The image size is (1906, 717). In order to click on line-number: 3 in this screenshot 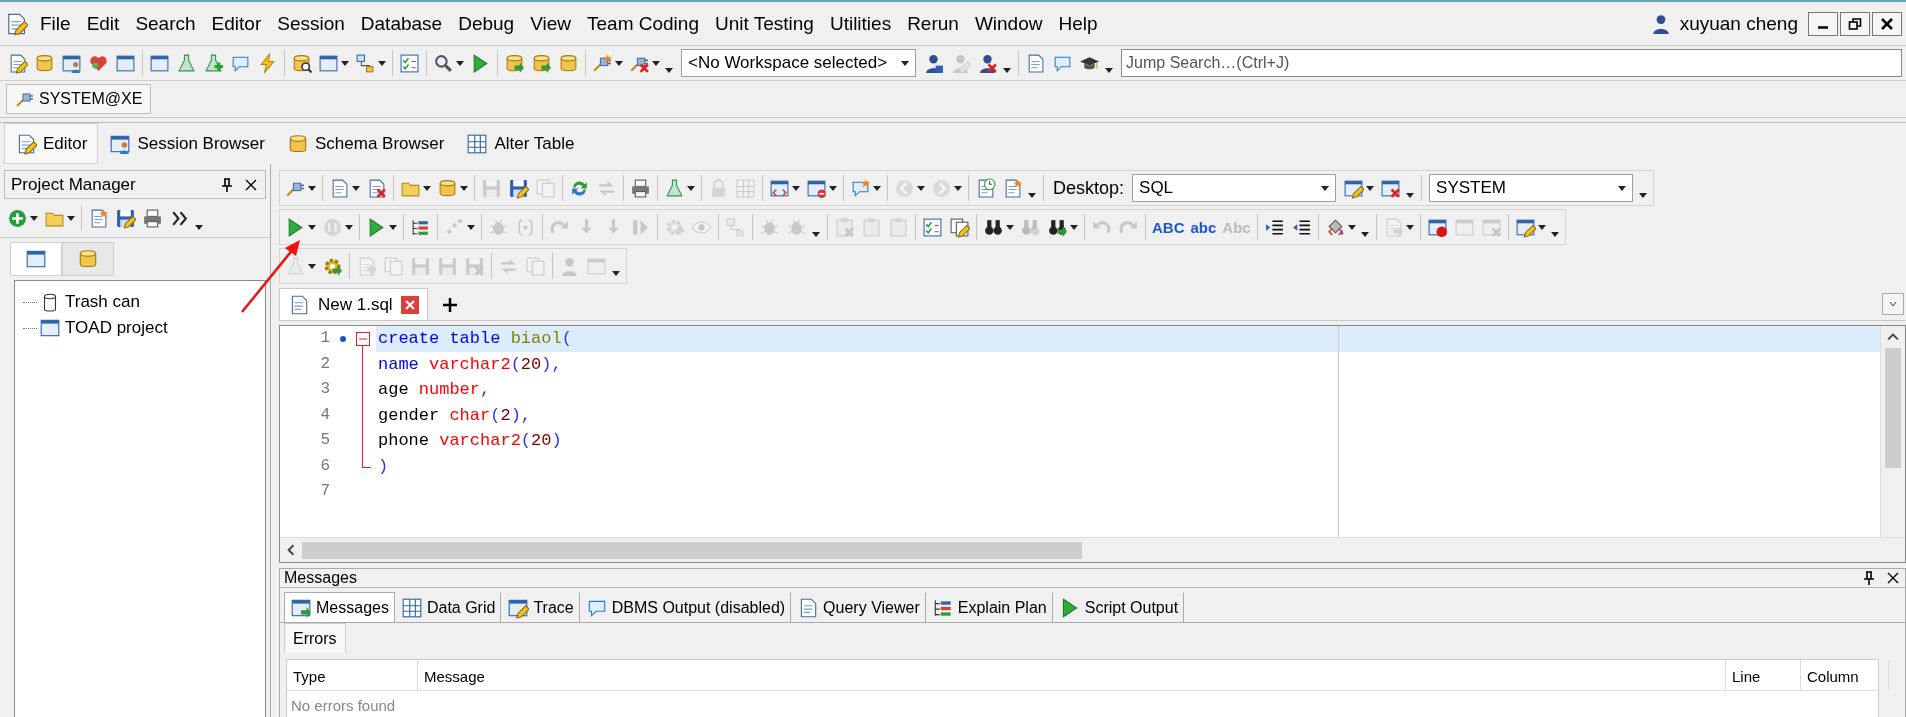, I will do `click(325, 389)`.